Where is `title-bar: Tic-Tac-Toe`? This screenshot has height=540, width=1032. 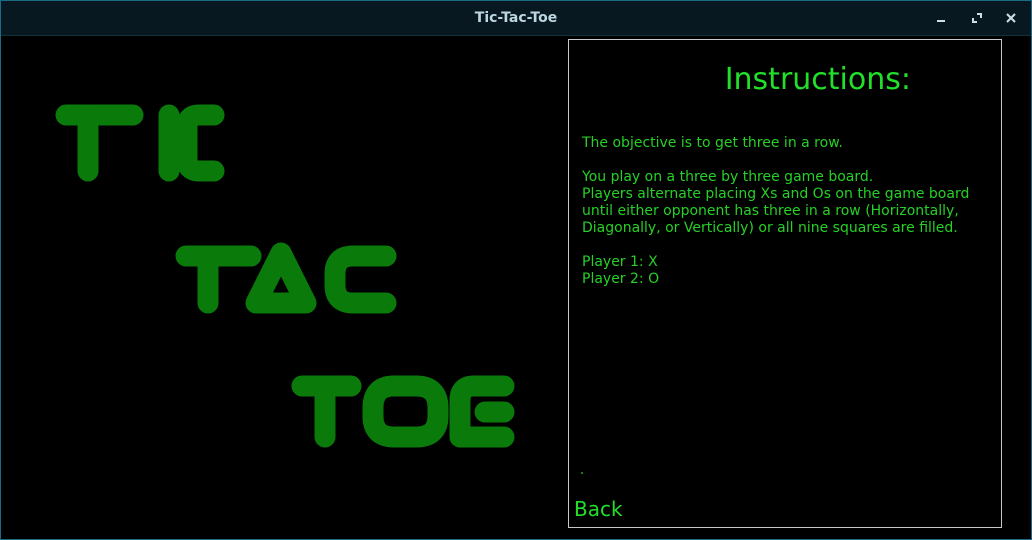 title-bar: Tic-Tac-Toe is located at coordinates (516, 18).